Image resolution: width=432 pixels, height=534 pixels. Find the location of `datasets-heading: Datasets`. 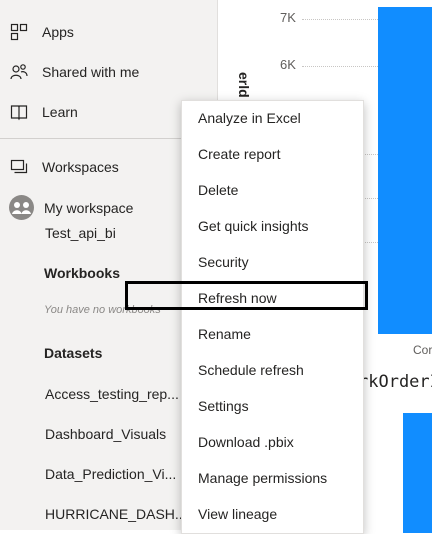

datasets-heading: Datasets is located at coordinates (73, 353).